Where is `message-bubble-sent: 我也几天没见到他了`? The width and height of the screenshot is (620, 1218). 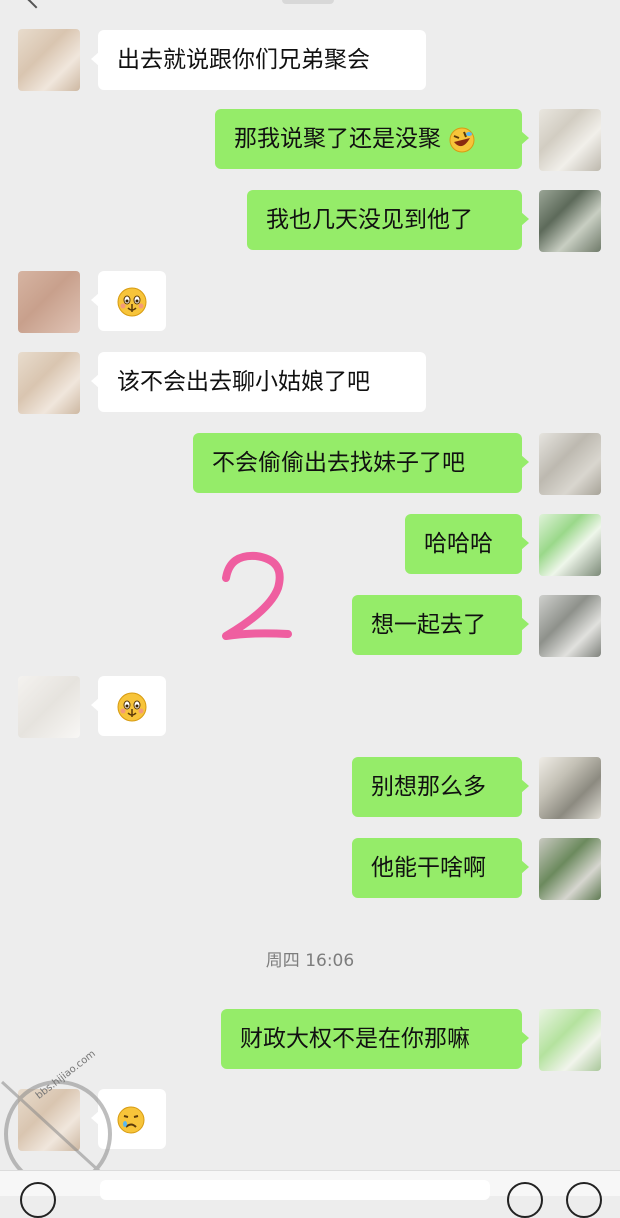
message-bubble-sent: 我也几天没见到他了 is located at coordinates (388, 220).